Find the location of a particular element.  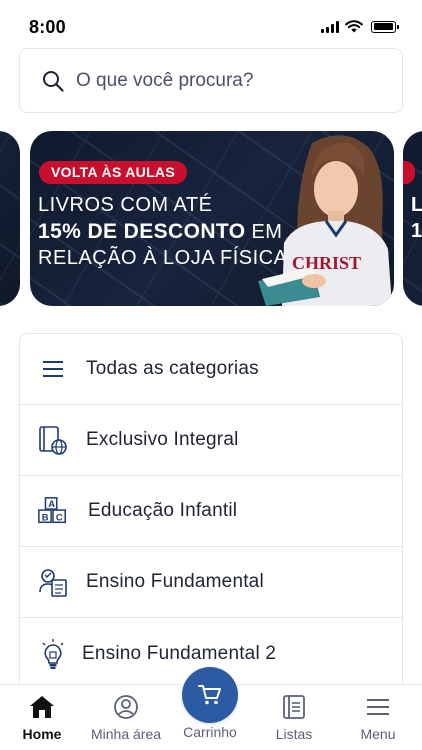

nav-lists: Listas is located at coordinates (294, 717).